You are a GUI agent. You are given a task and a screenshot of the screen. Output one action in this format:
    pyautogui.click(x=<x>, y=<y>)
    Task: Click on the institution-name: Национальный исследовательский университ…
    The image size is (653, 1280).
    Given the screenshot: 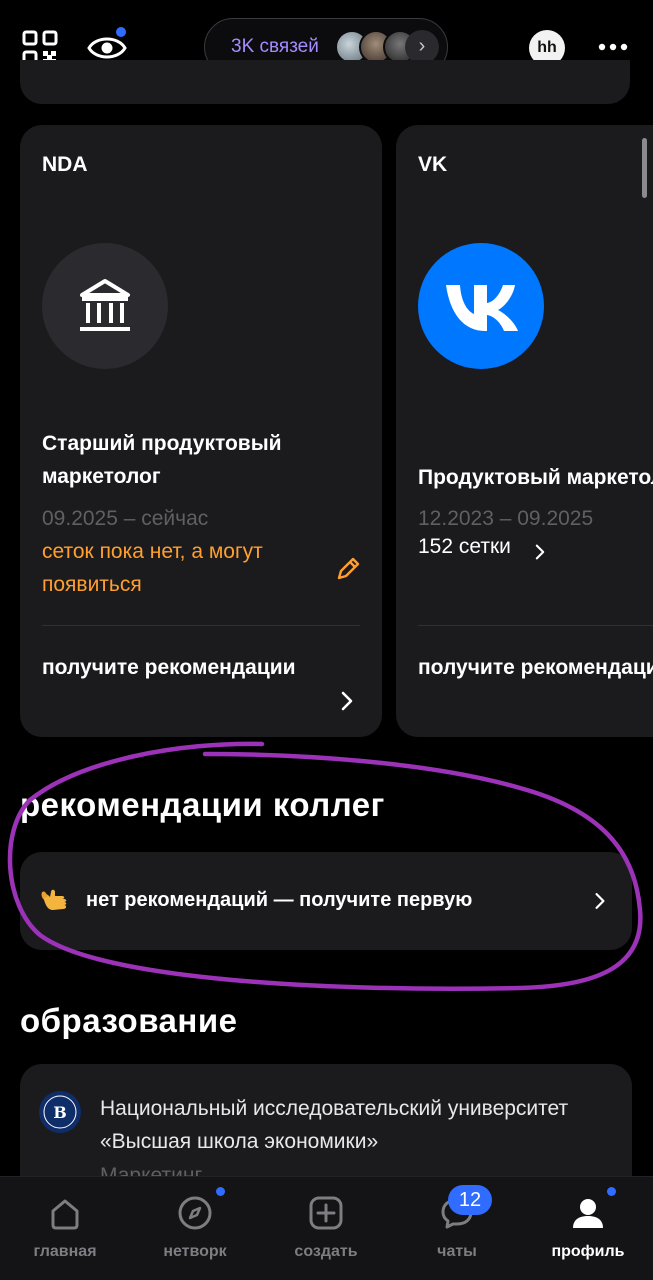 What is the action you would take?
    pyautogui.click(x=334, y=1125)
    